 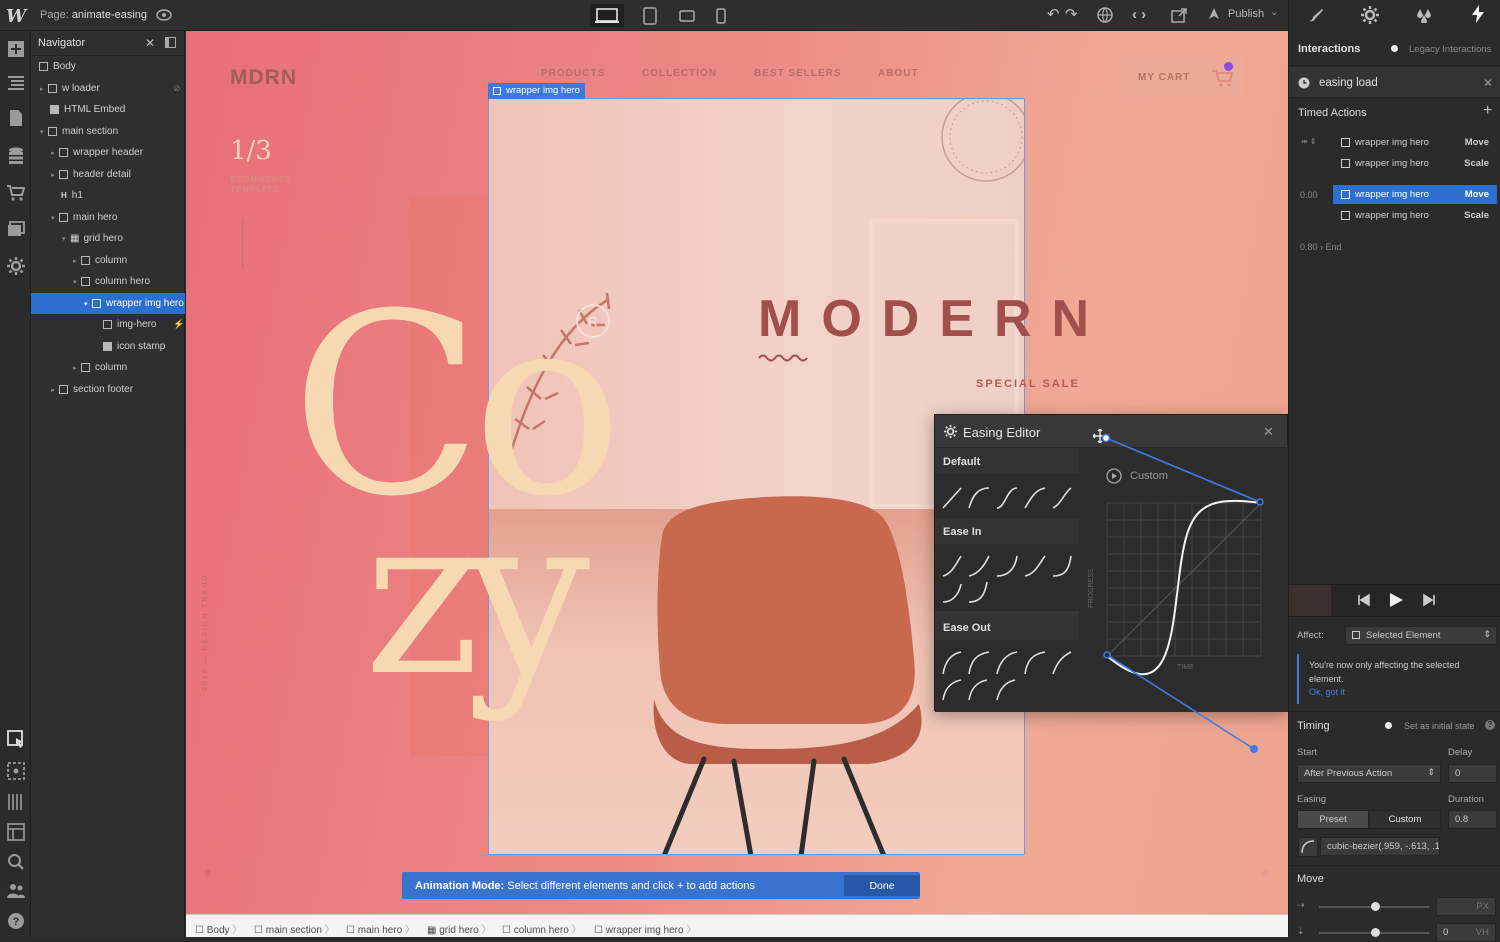 What do you see at coordinates (1265, 872) in the screenshot?
I see `slider-dot-right` at bounding box center [1265, 872].